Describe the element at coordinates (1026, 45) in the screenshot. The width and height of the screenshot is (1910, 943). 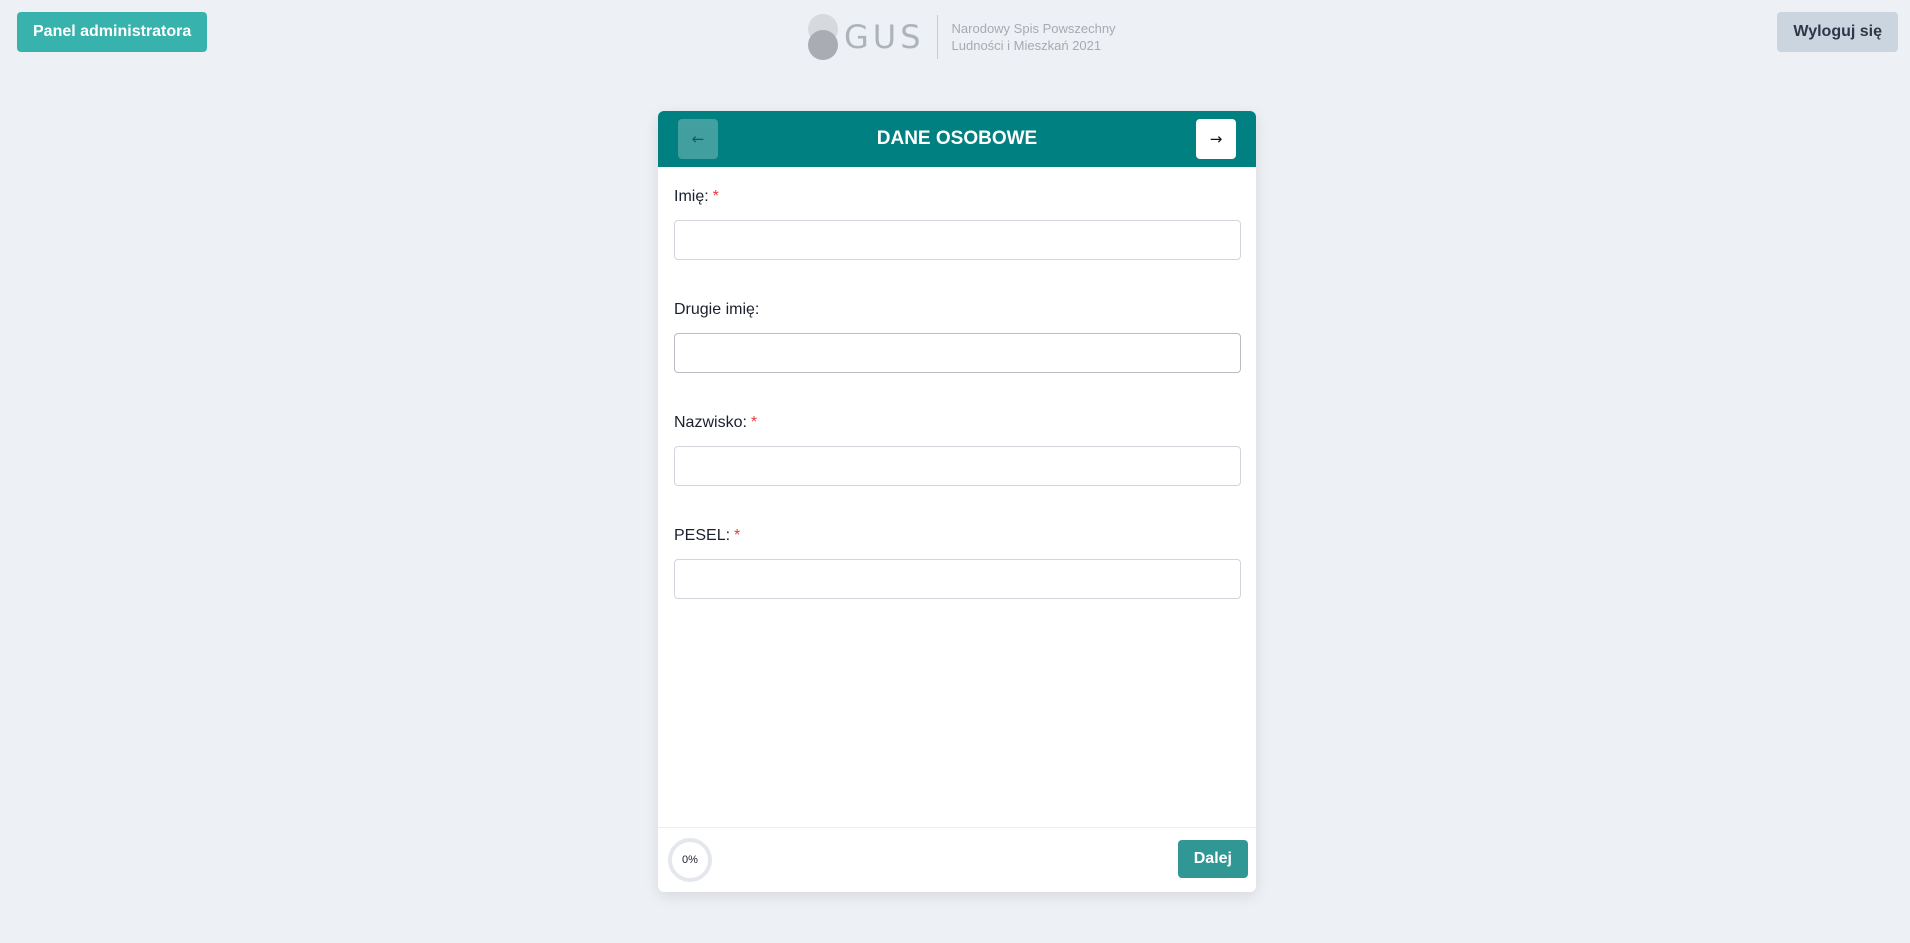
I see `logo-subtitle-line2: Ludności i Mieszkań 2021` at that location.